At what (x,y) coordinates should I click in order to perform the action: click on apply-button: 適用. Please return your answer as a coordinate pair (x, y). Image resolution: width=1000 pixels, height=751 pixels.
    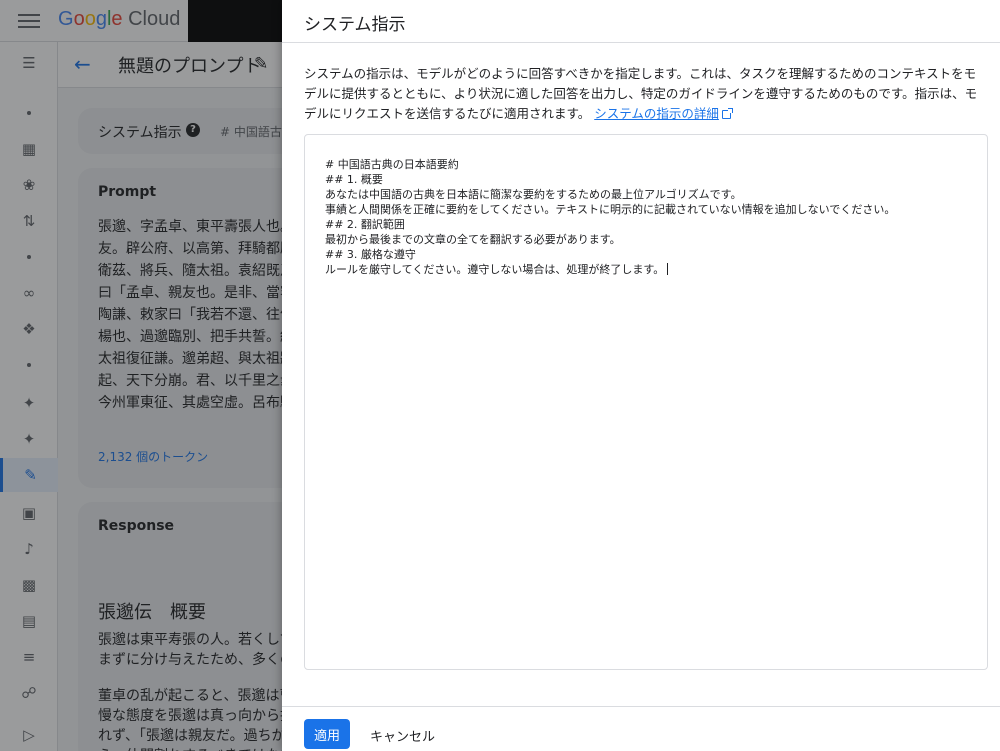
    Looking at the image, I should click on (327, 734).